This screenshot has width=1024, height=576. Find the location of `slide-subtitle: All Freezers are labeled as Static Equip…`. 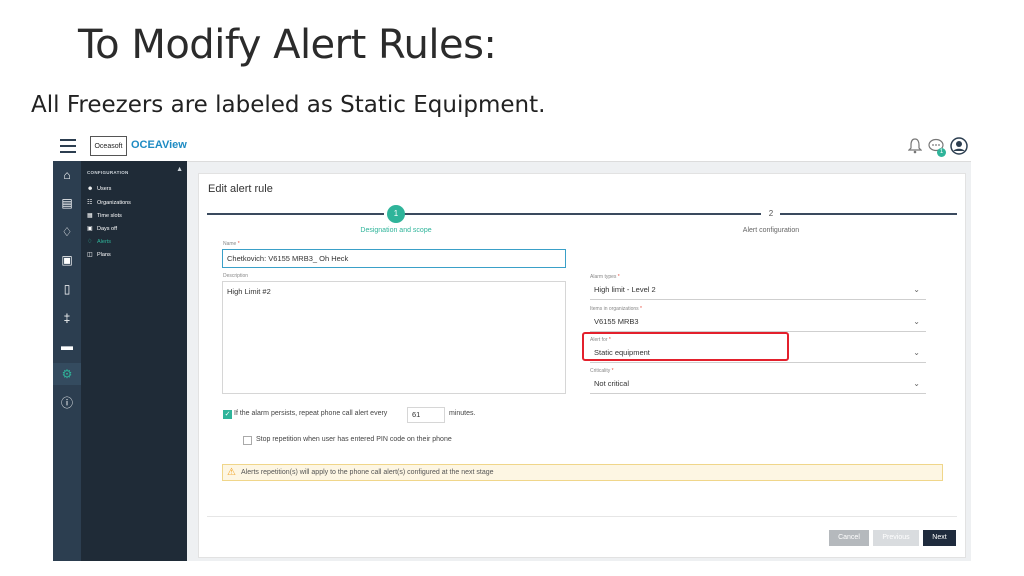

slide-subtitle: All Freezers are labeled as Static Equip… is located at coordinates (288, 105).